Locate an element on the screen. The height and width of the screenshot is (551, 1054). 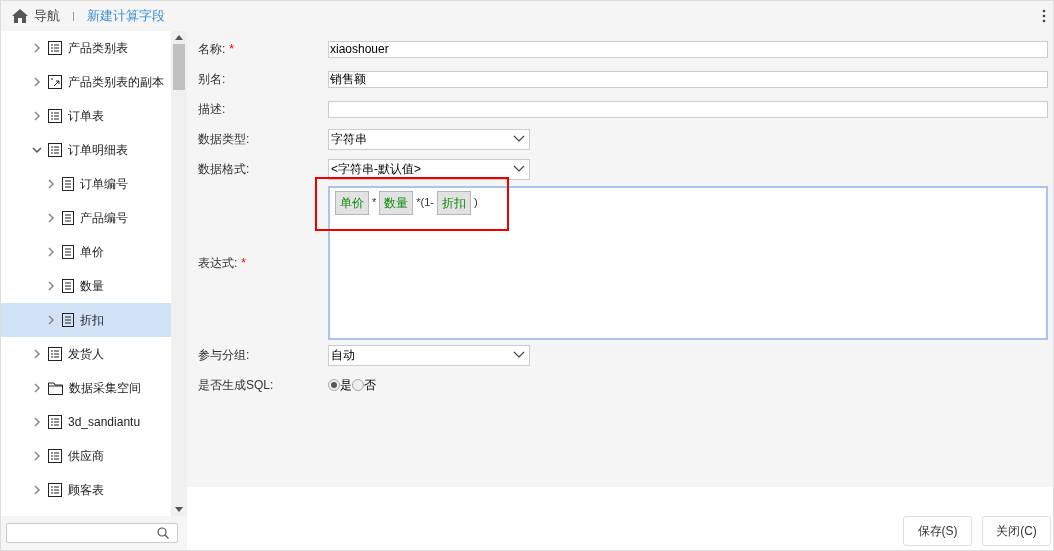
radio-option: 是 is located at coordinates (340, 385).